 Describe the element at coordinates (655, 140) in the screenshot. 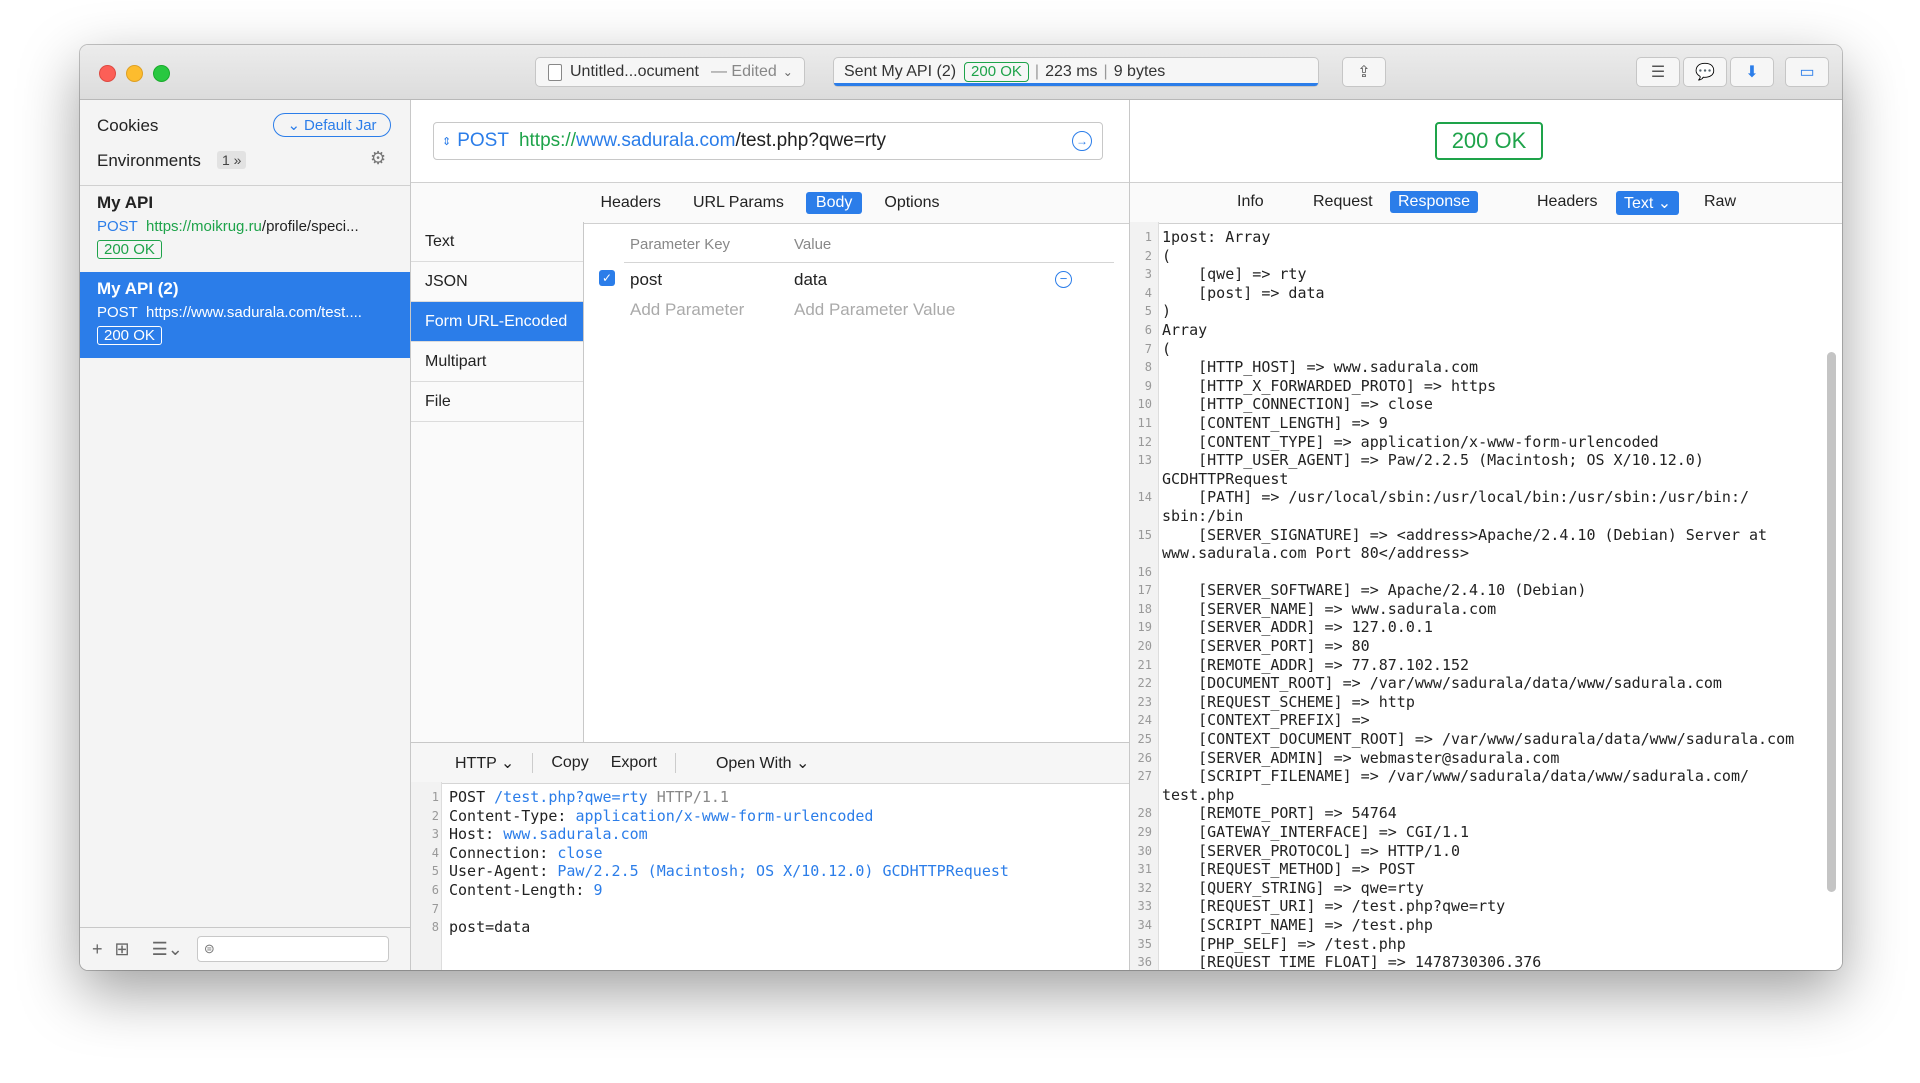

I see `url-host: www.sadurala.com` at that location.